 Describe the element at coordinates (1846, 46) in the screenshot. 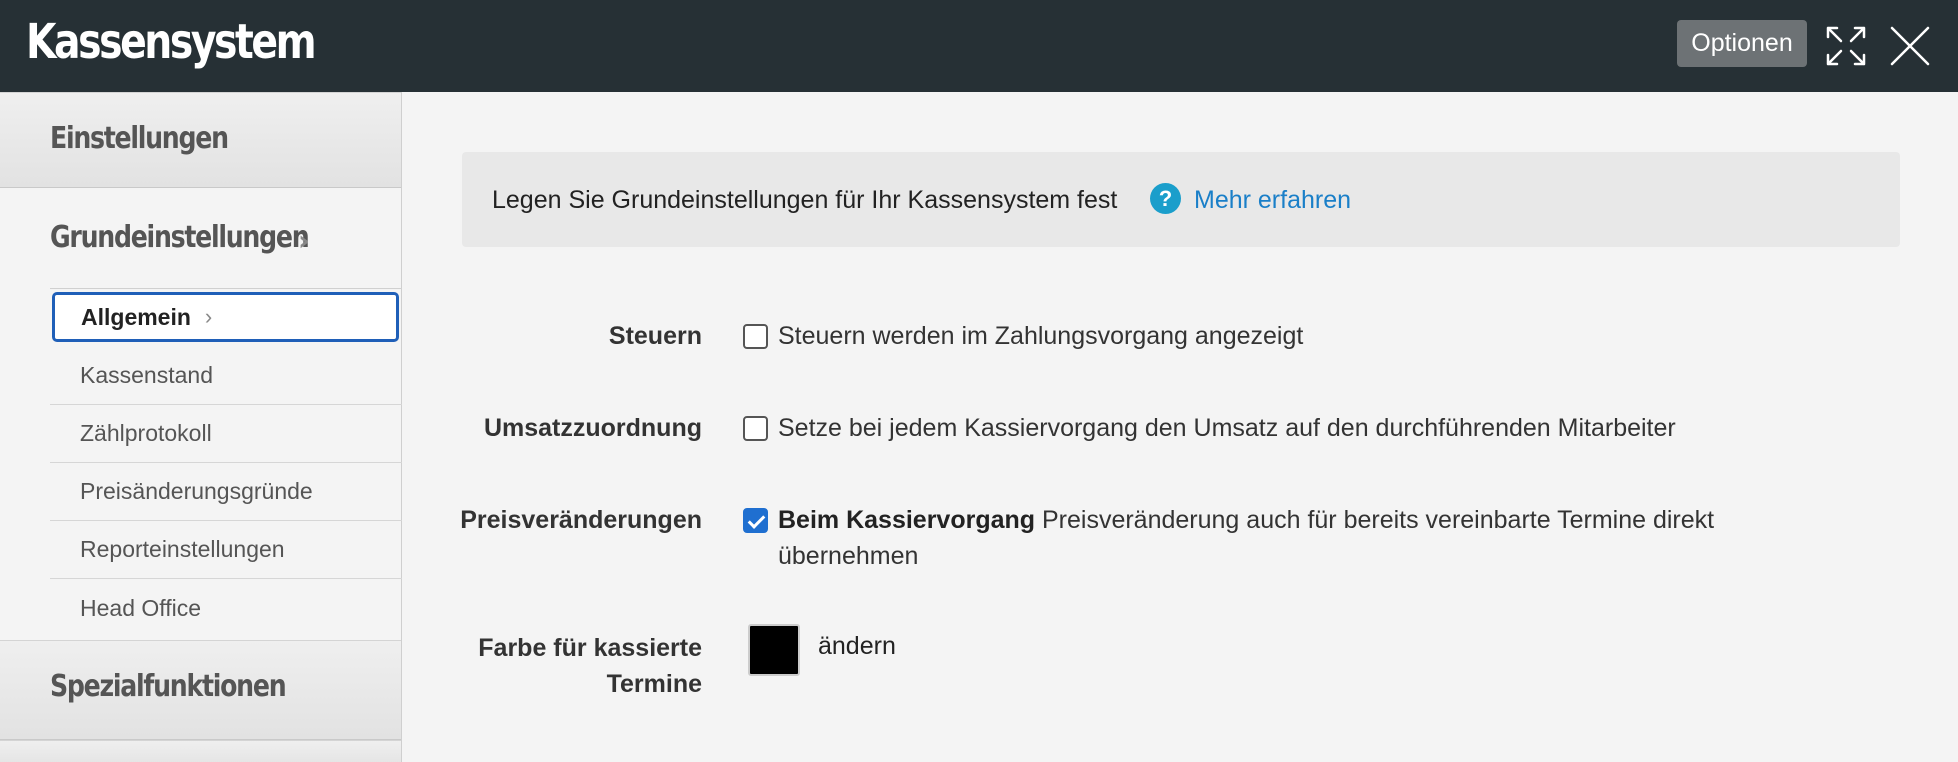

I see `expand-icon` at that location.